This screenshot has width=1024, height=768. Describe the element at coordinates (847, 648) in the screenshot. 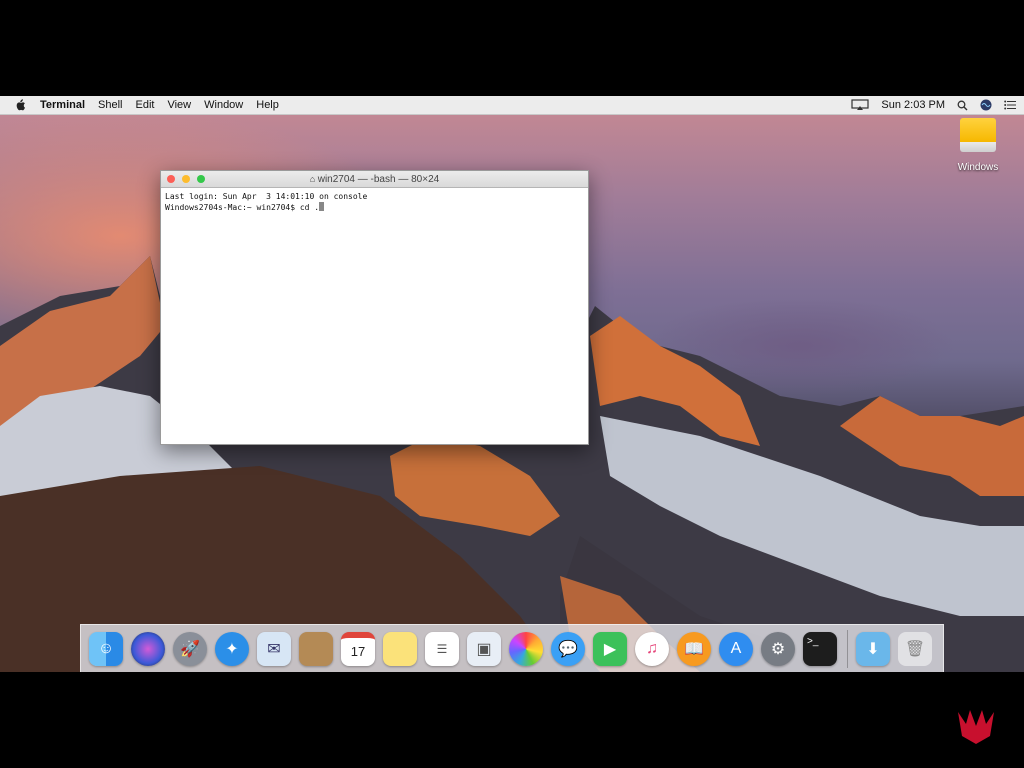

I see `dock-separator` at that location.